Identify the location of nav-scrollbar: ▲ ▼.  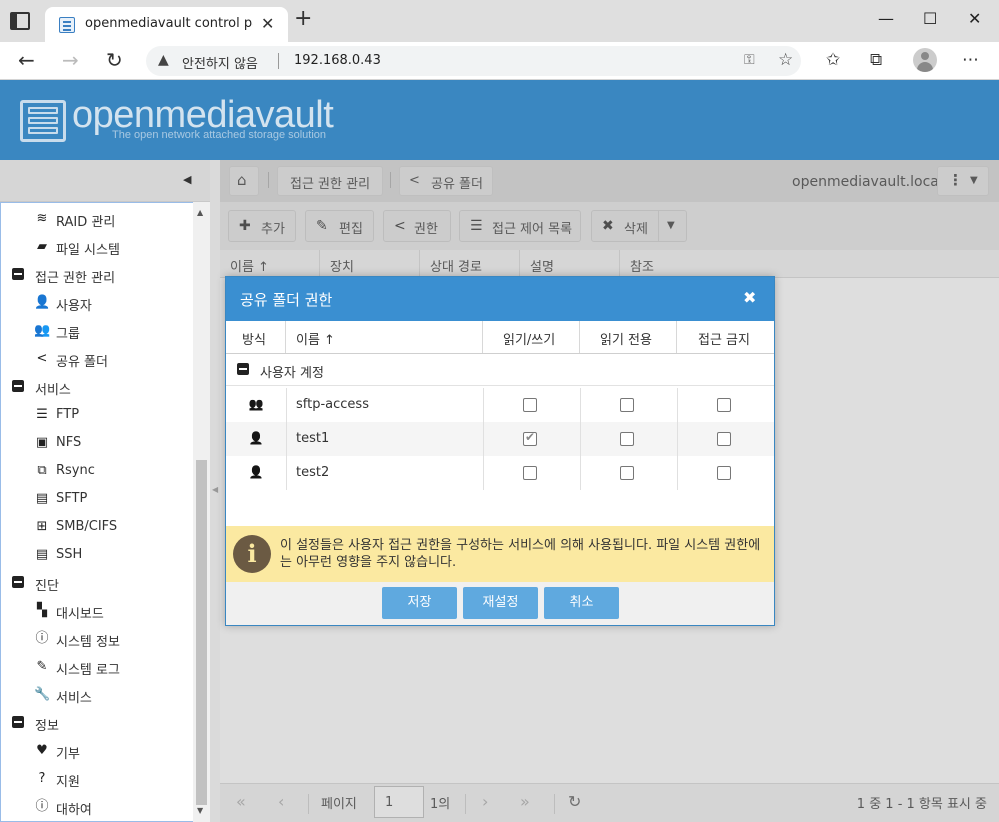
(201, 512).